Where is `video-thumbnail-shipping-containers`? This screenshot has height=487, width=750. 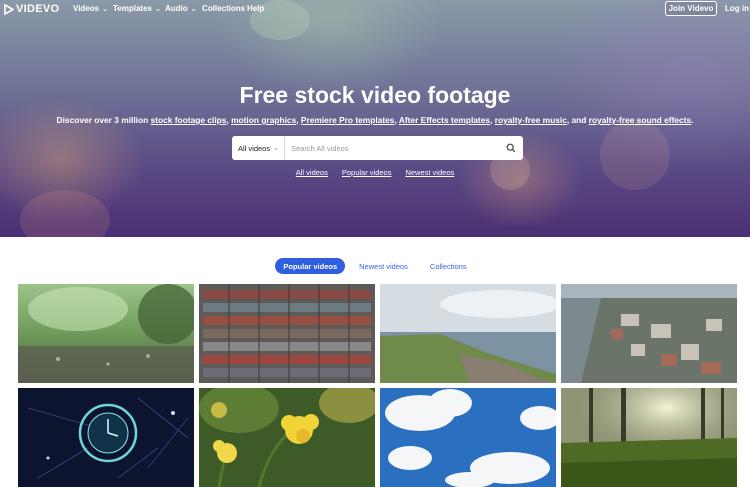 video-thumbnail-shipping-containers is located at coordinates (287, 333).